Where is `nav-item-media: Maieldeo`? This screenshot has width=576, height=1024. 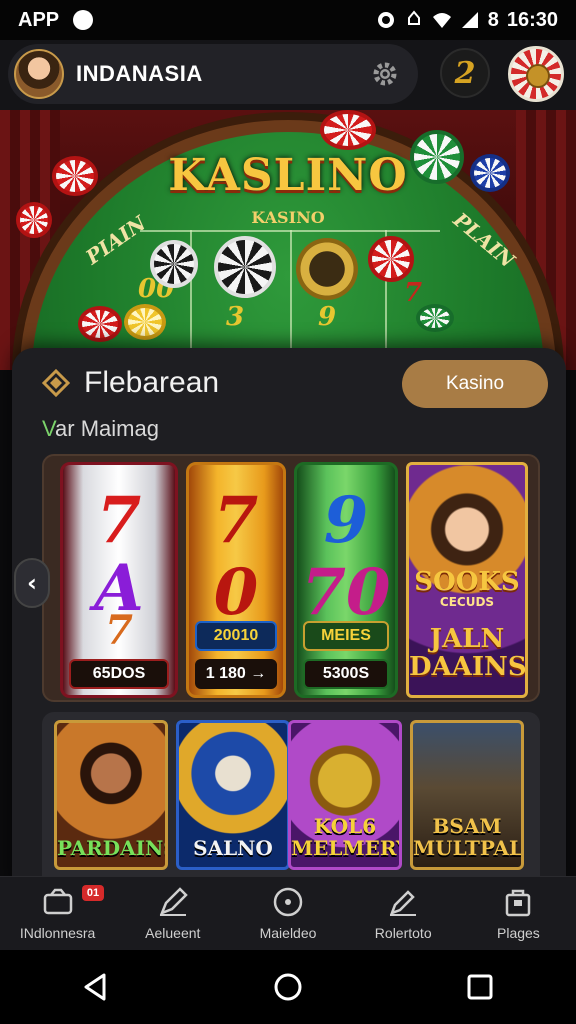
nav-item-media: Maieldeo is located at coordinates (287, 913).